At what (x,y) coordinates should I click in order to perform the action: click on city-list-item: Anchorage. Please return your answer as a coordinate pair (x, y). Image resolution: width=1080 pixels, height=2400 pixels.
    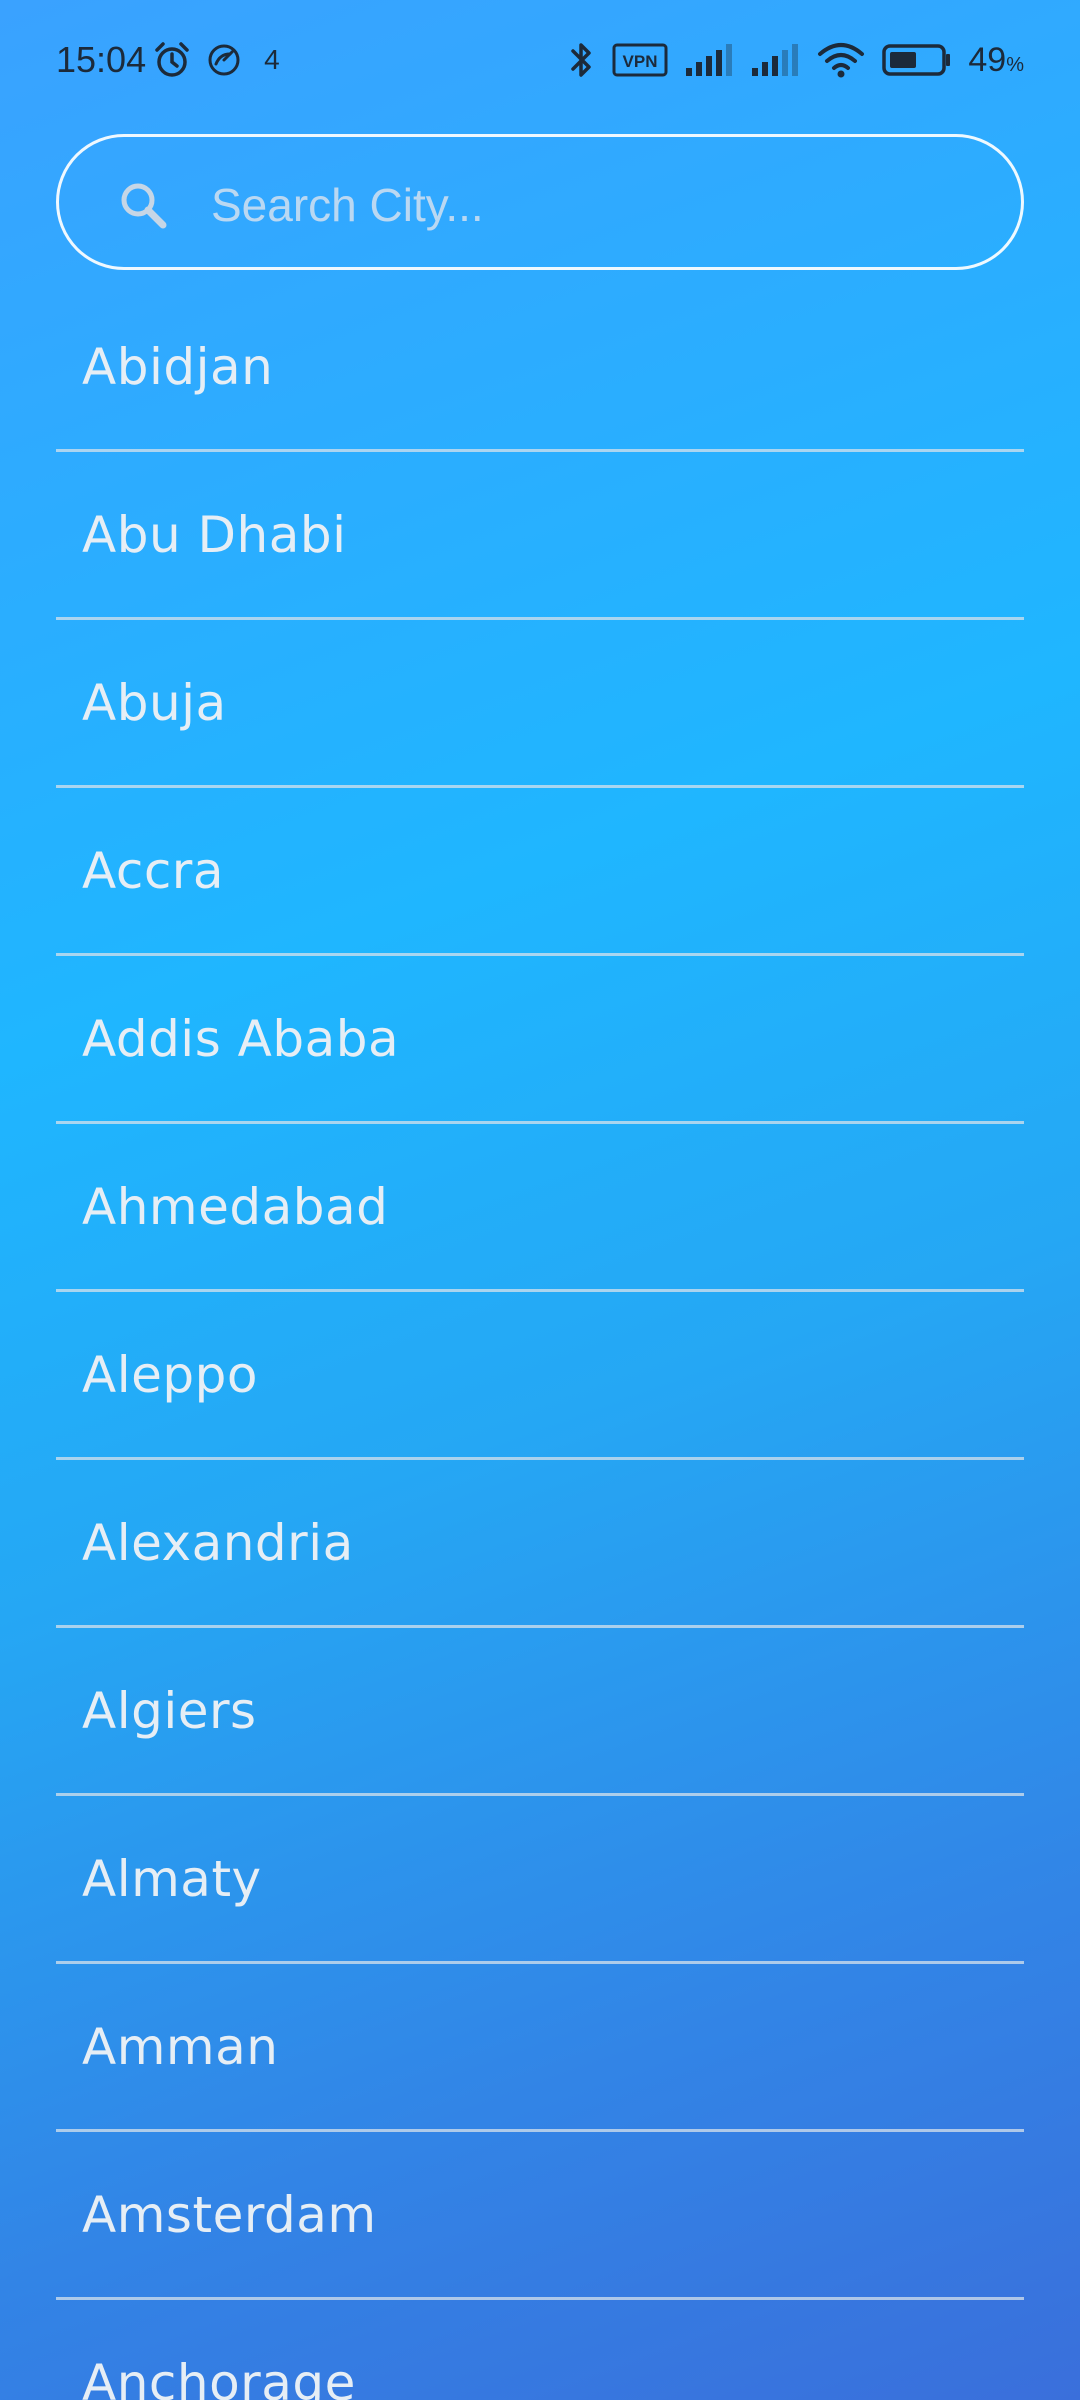
    Looking at the image, I should click on (540, 2350).